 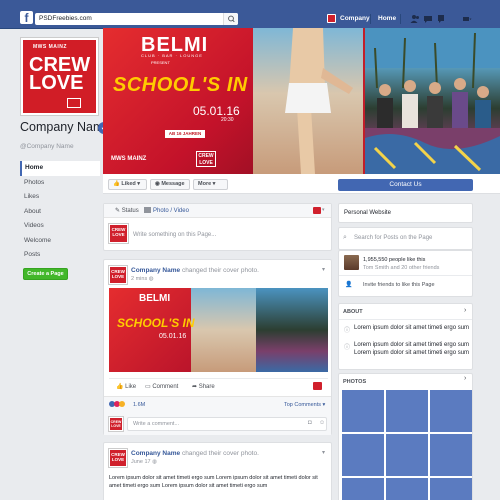 What do you see at coordinates (401, 268) in the screenshot?
I see `likes-friends-text: Tom Smith and 20 other friends` at bounding box center [401, 268].